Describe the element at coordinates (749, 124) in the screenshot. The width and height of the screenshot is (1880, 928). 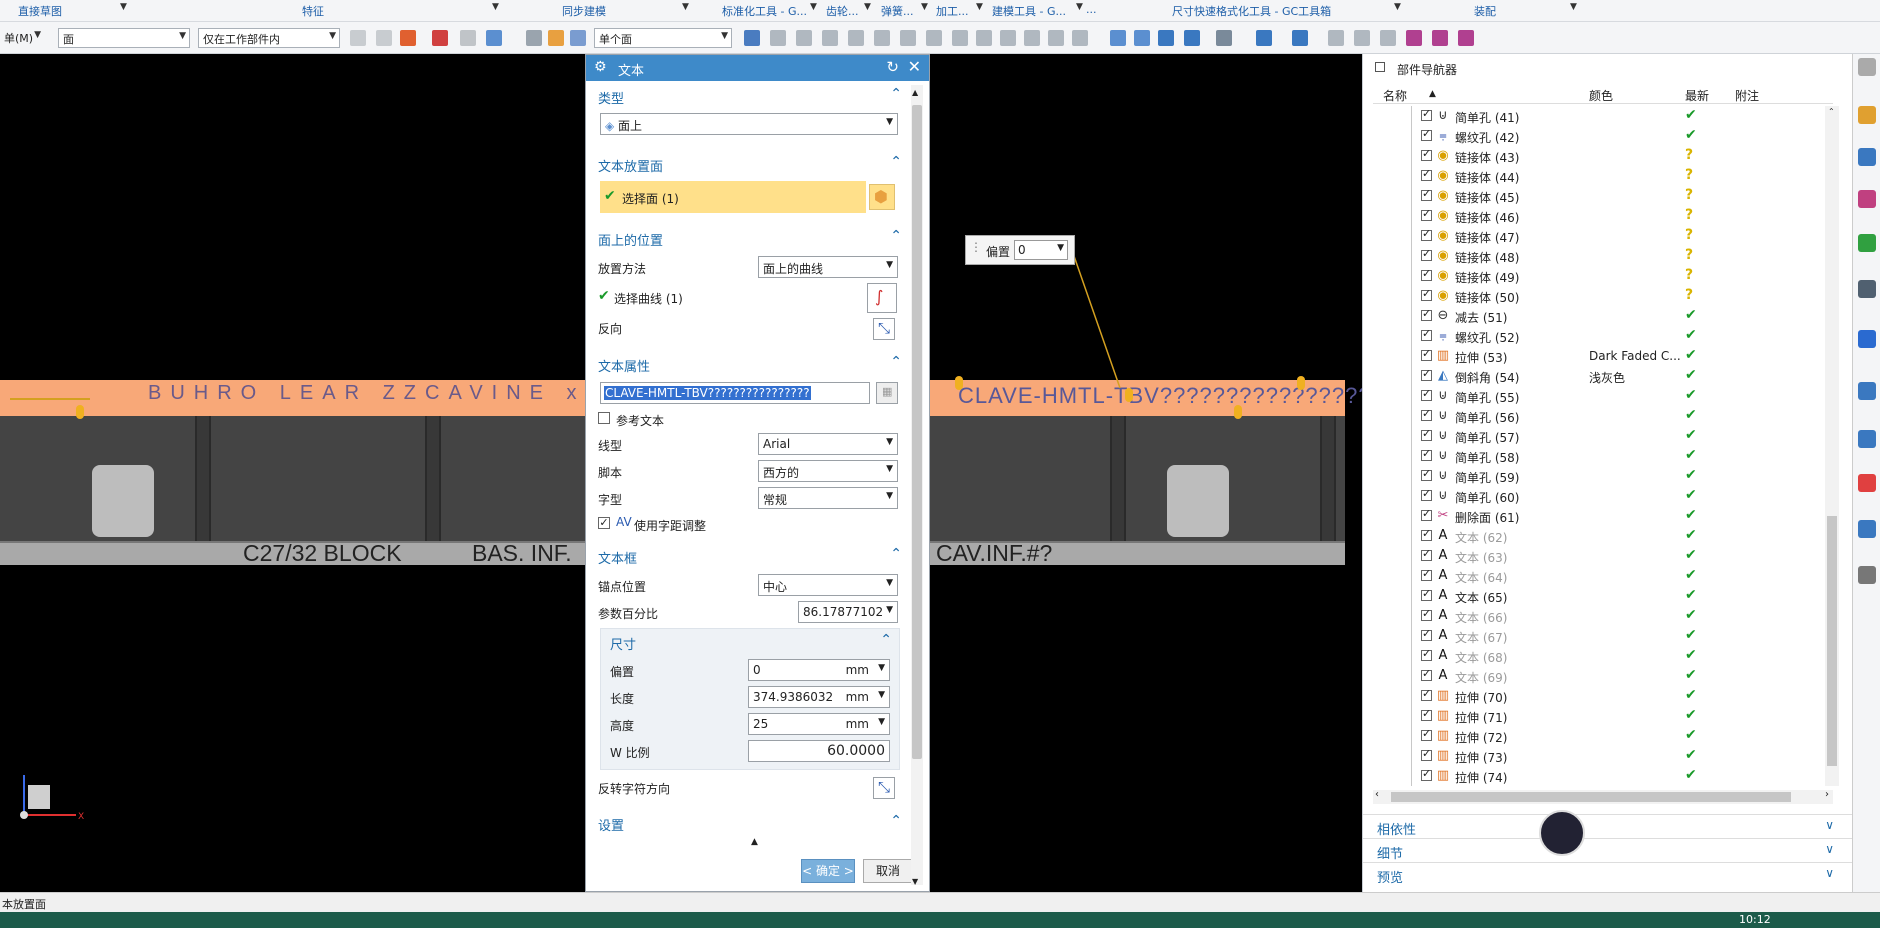
I see `type-select: ◈ 面上 ▼` at that location.